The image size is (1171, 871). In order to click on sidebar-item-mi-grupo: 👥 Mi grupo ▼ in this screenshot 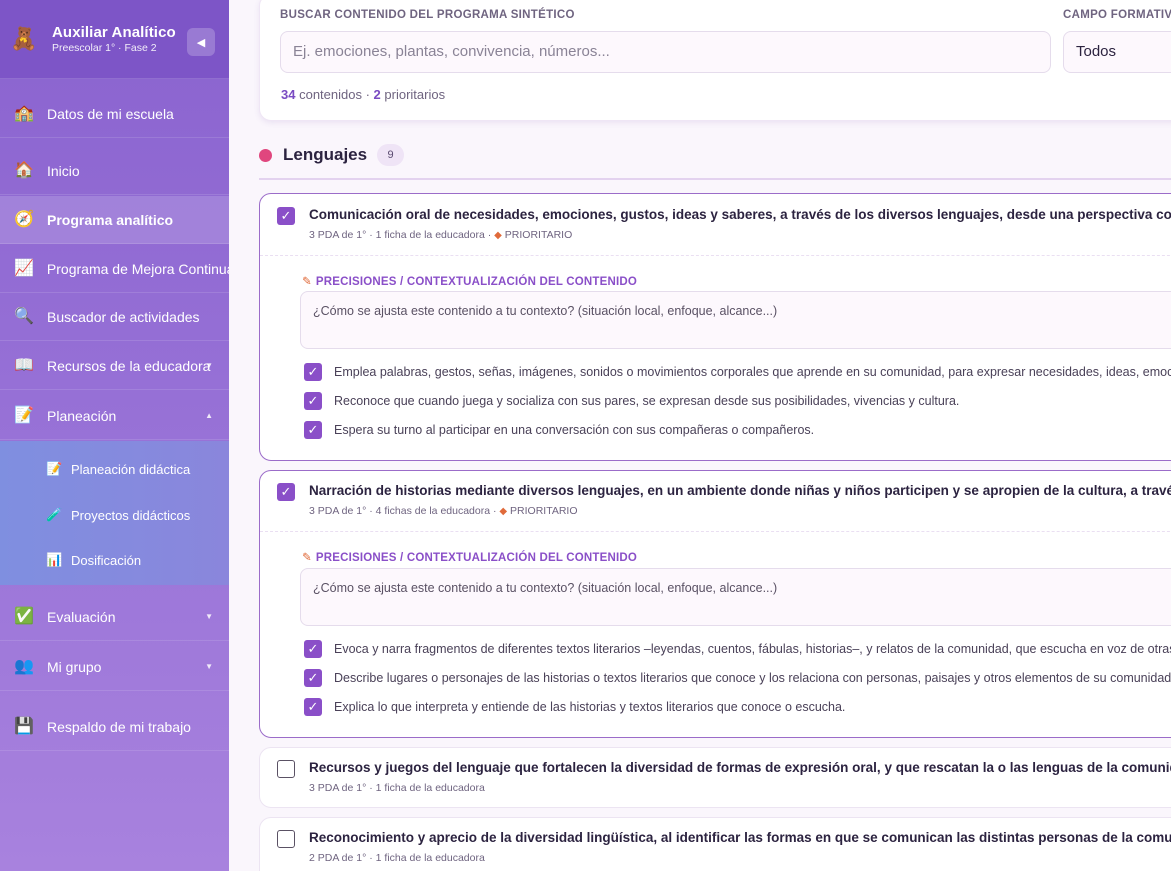, I will do `click(114, 667)`.